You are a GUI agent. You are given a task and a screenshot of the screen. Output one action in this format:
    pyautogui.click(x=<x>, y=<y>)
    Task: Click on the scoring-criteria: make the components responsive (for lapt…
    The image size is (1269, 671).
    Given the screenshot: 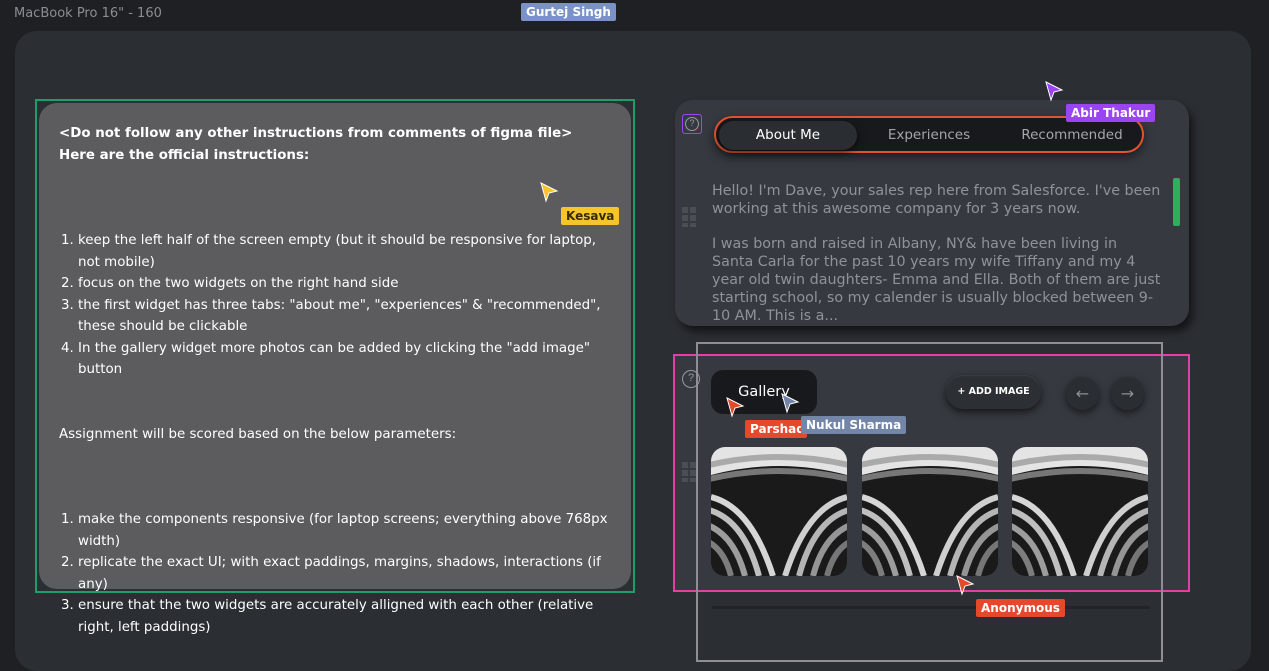 What is the action you would take?
    pyautogui.click(x=335, y=573)
    